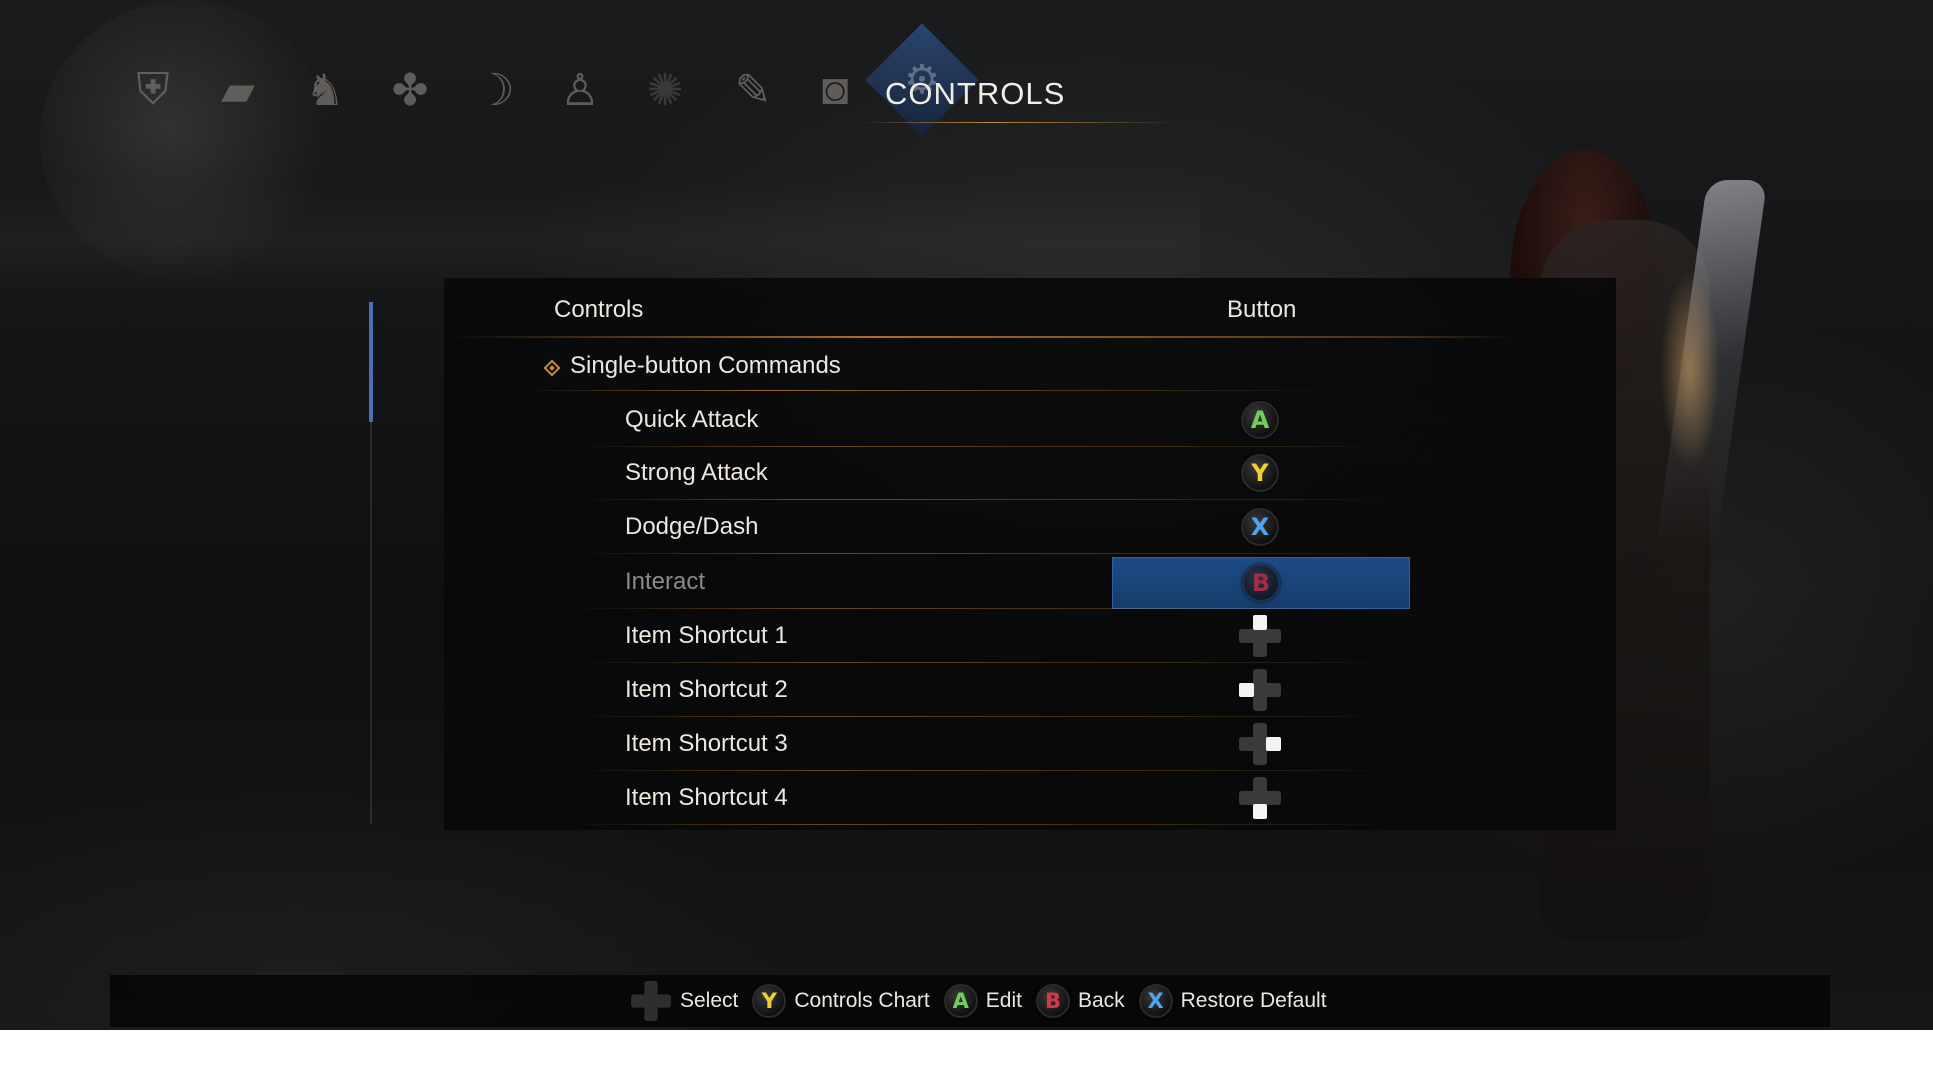  Describe the element at coordinates (706, 635) in the screenshot. I see `row-label: Item Shortcut 1` at that location.